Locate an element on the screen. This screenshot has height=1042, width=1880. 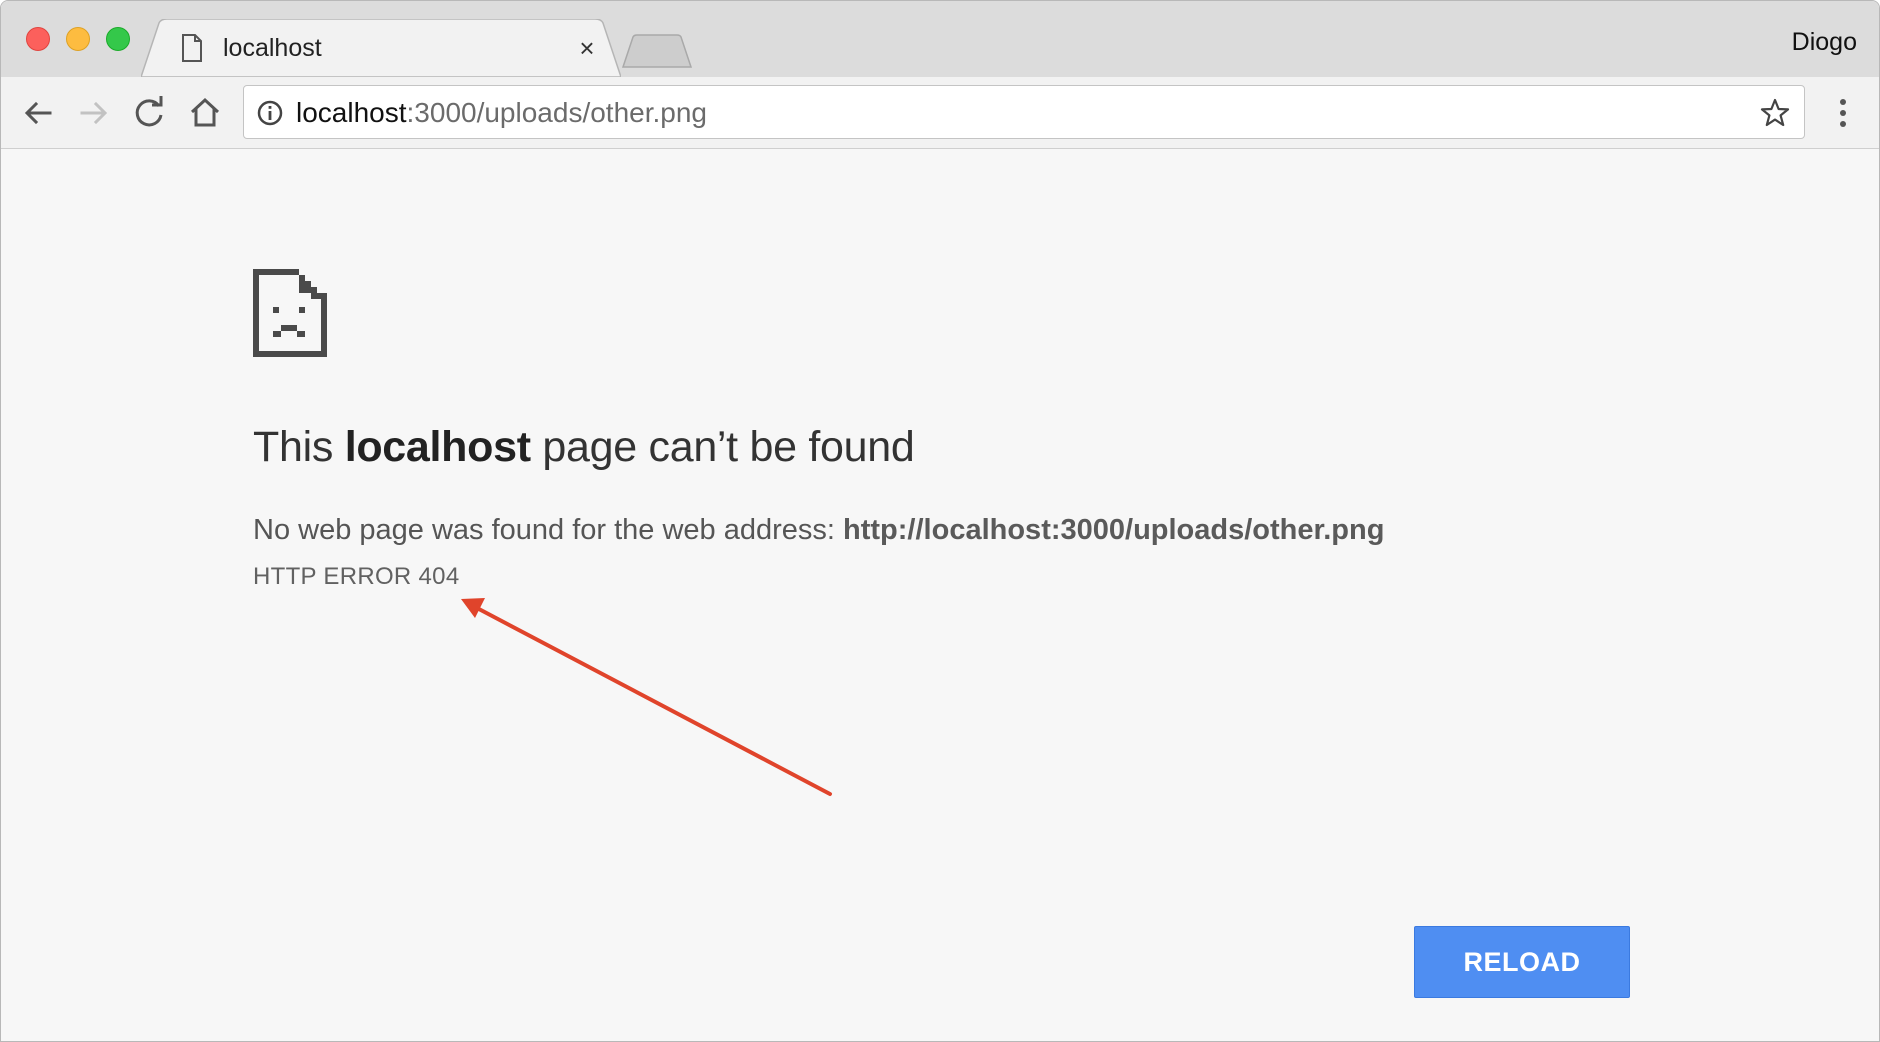
back-arrow-icon is located at coordinates (38, 113).